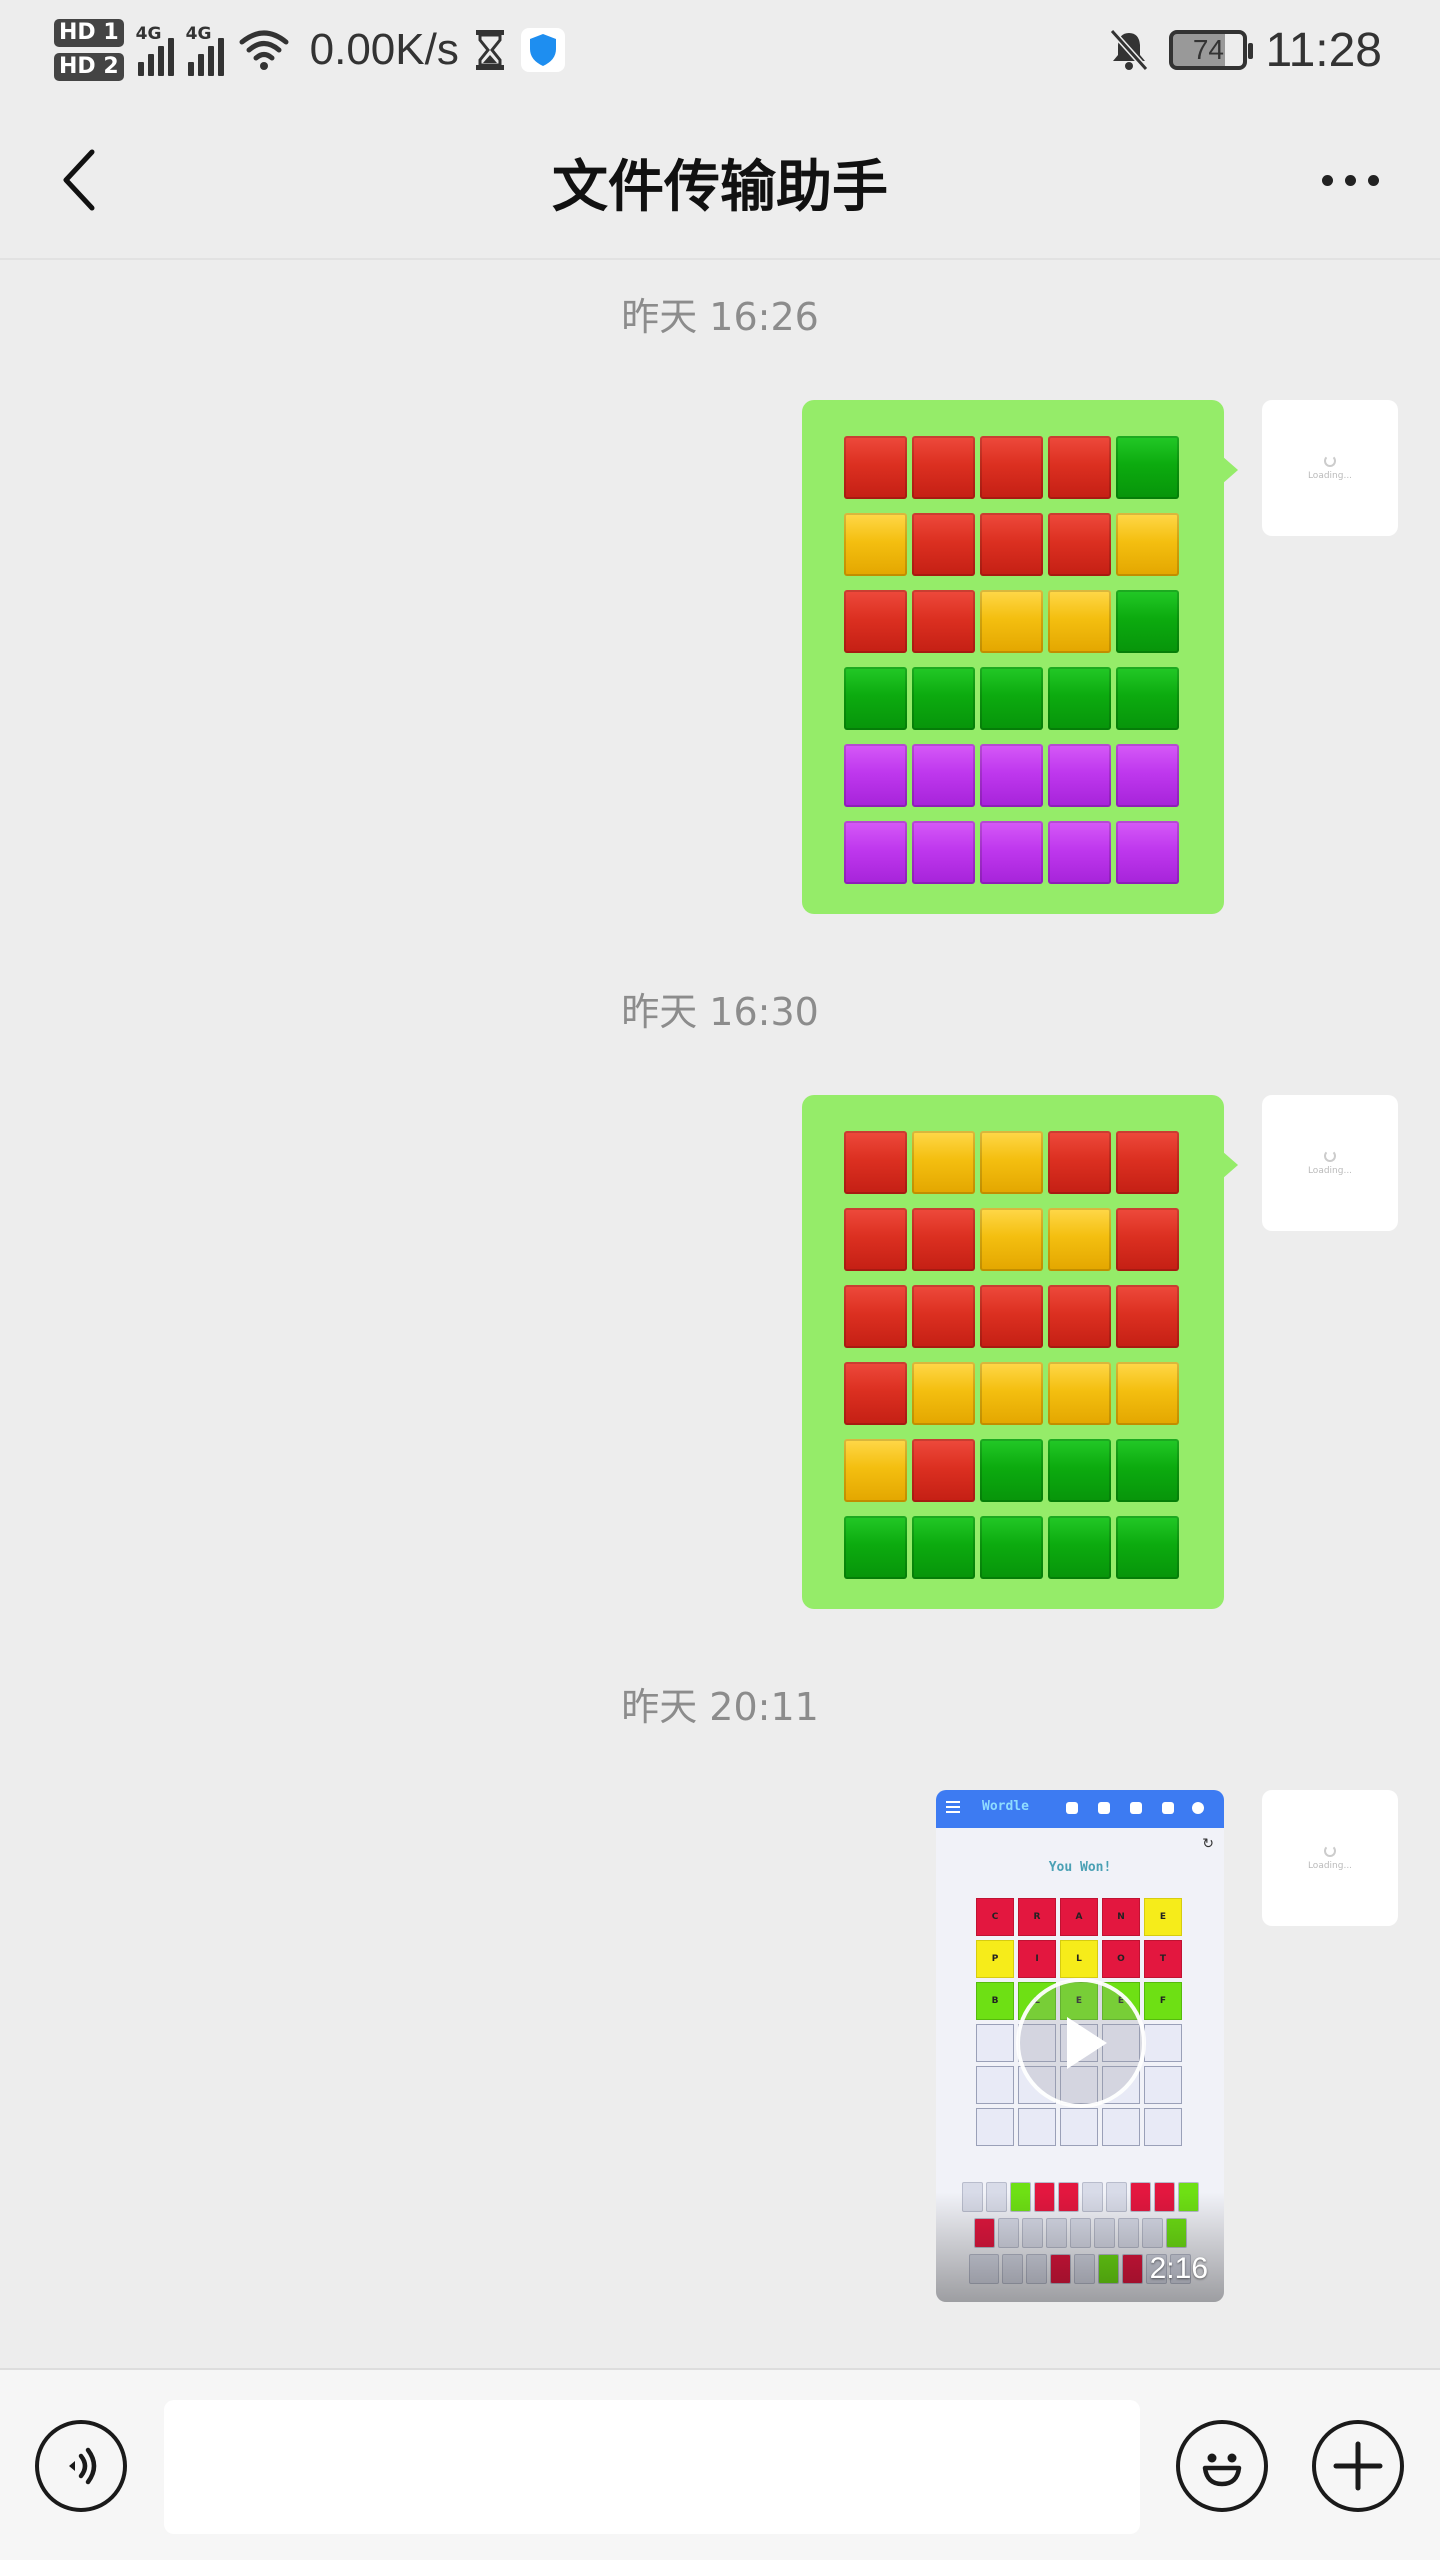 This screenshot has height=2560, width=1440. I want to click on list-icon, so click(1104, 1808).